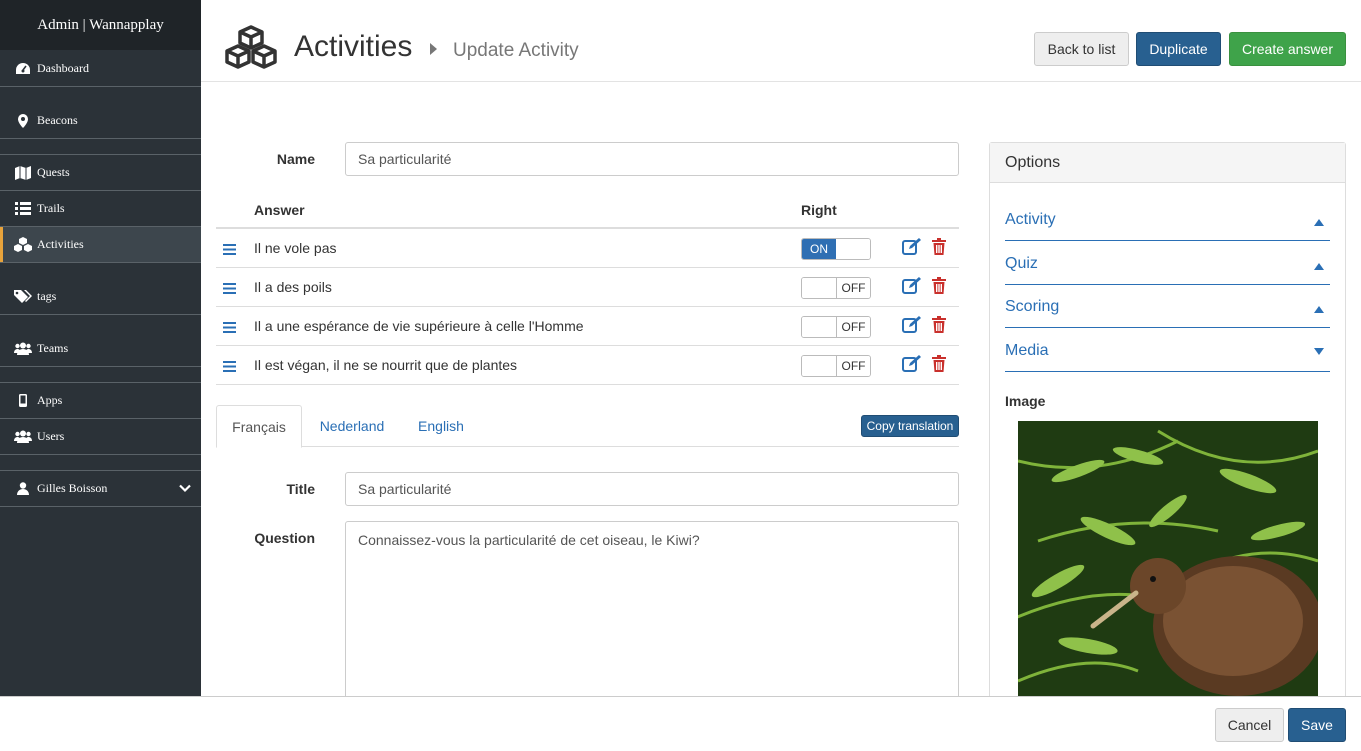  What do you see at coordinates (1178, 49) in the screenshot?
I see `duplicate-button: Duplicate` at bounding box center [1178, 49].